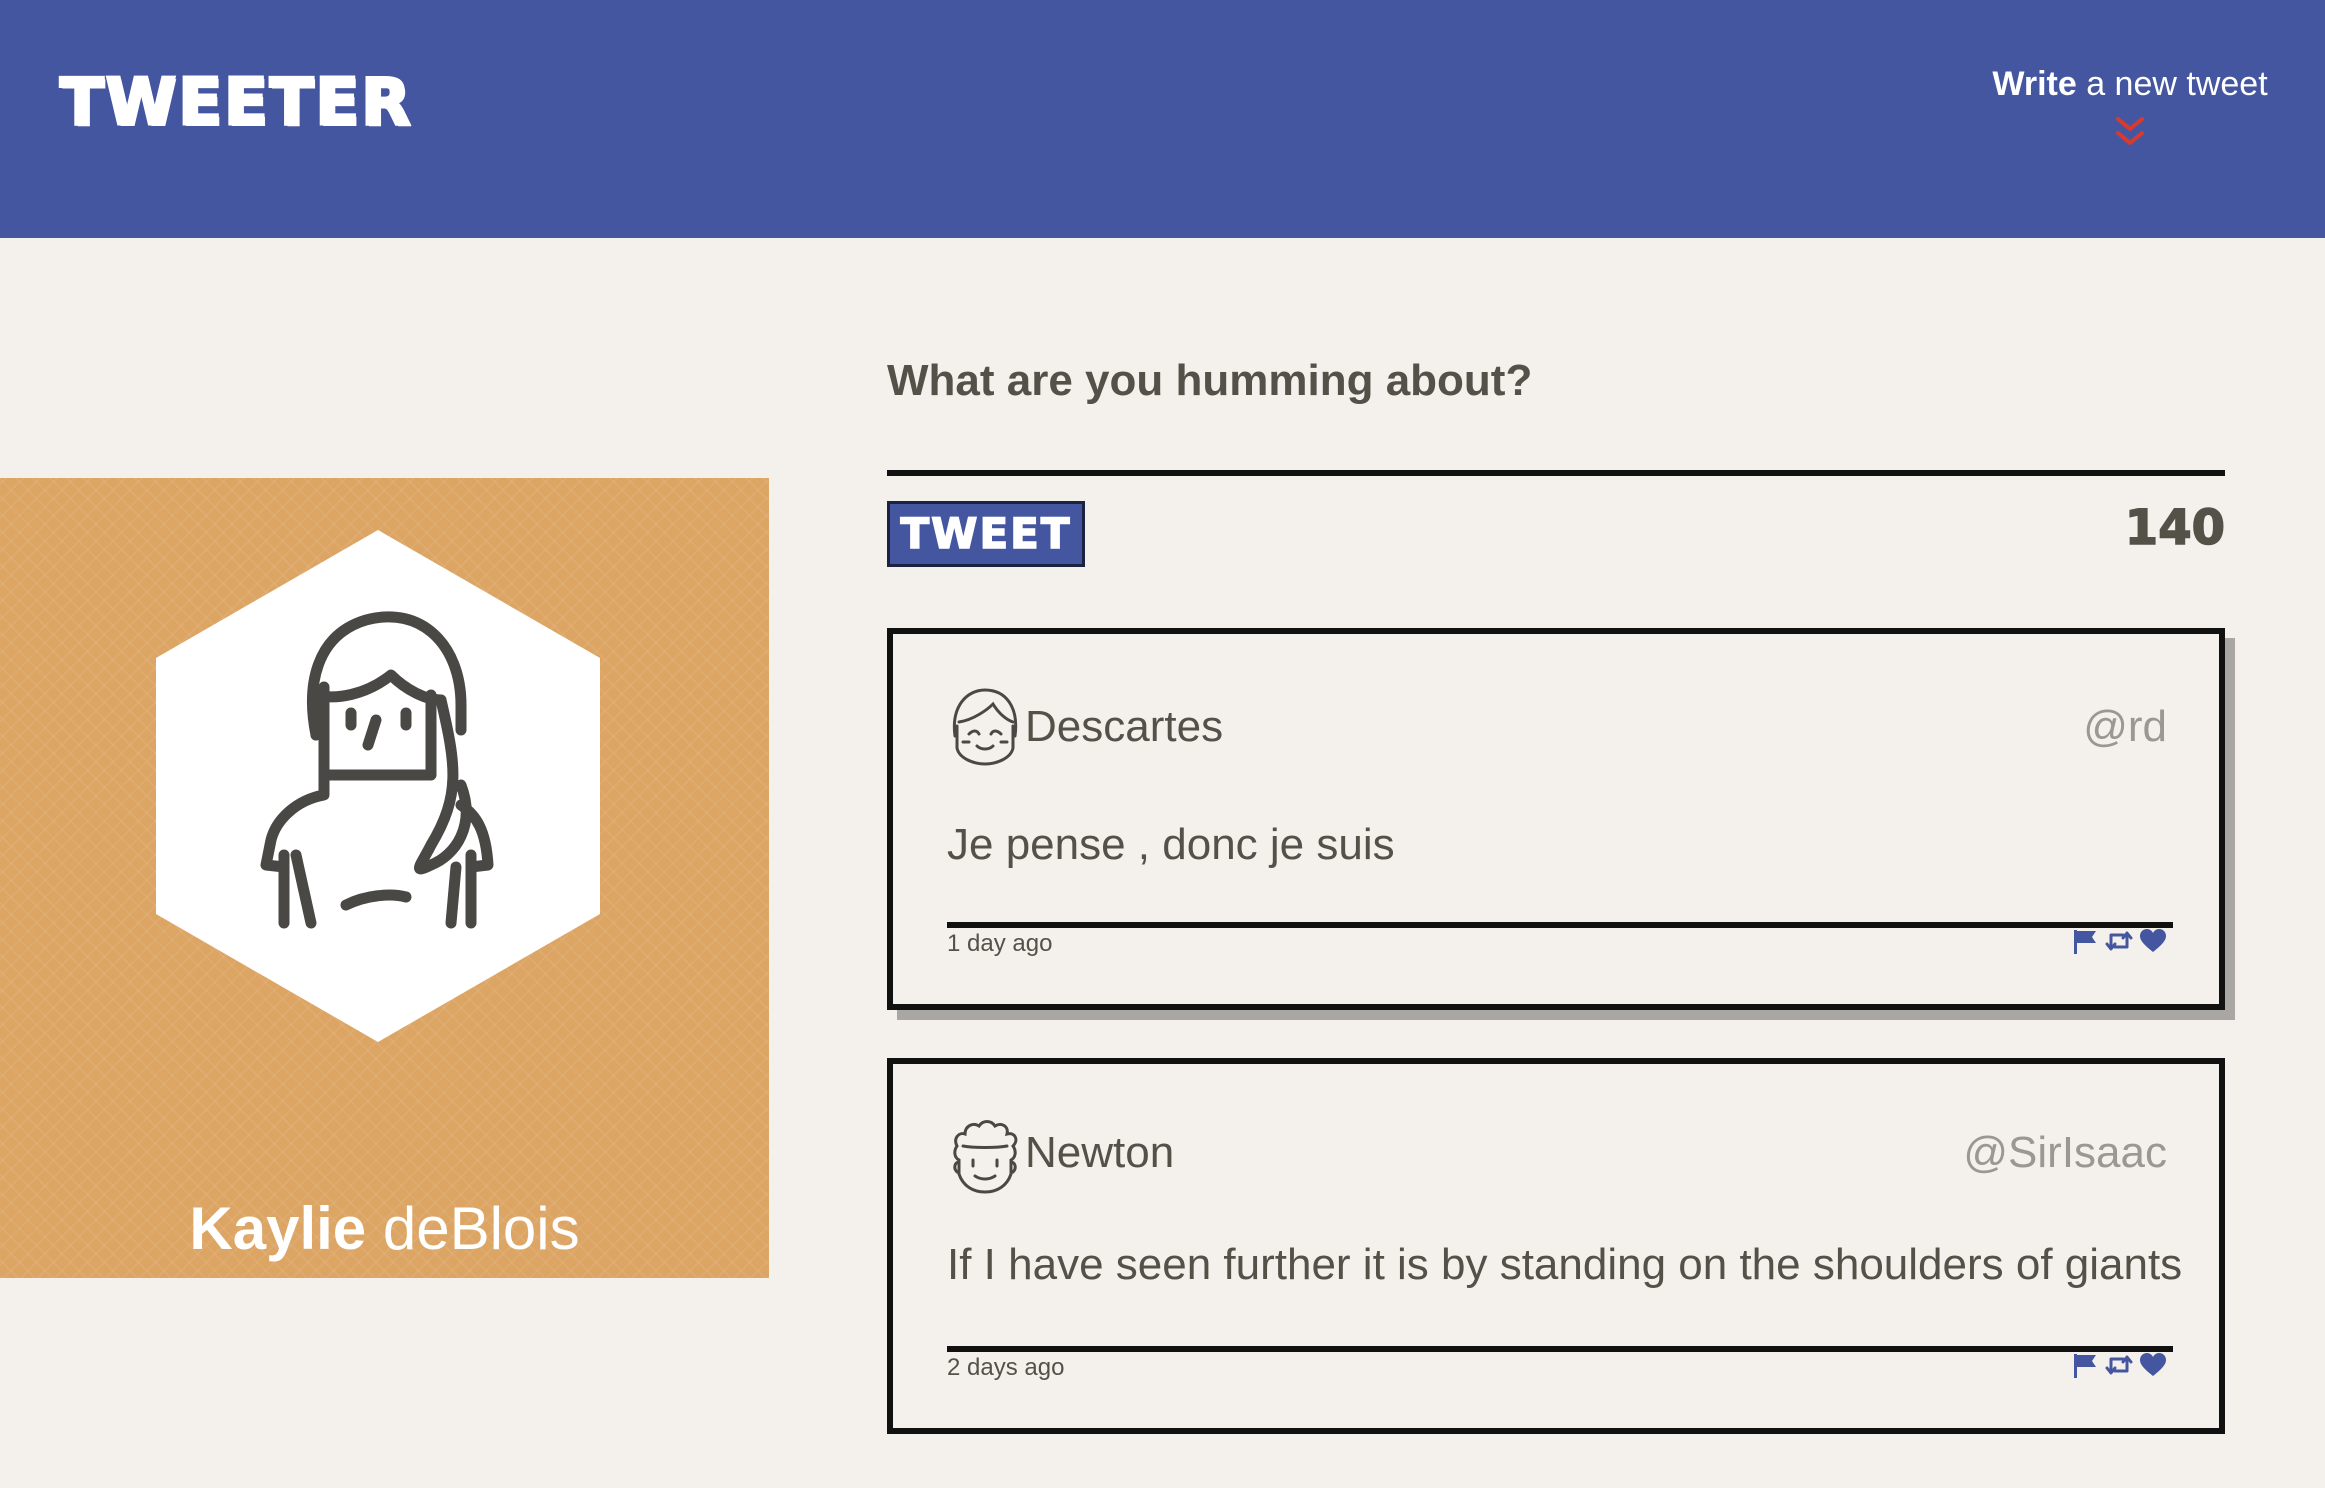 The height and width of the screenshot is (1488, 2325). I want to click on tweet-handle: @rd, so click(2125, 727).